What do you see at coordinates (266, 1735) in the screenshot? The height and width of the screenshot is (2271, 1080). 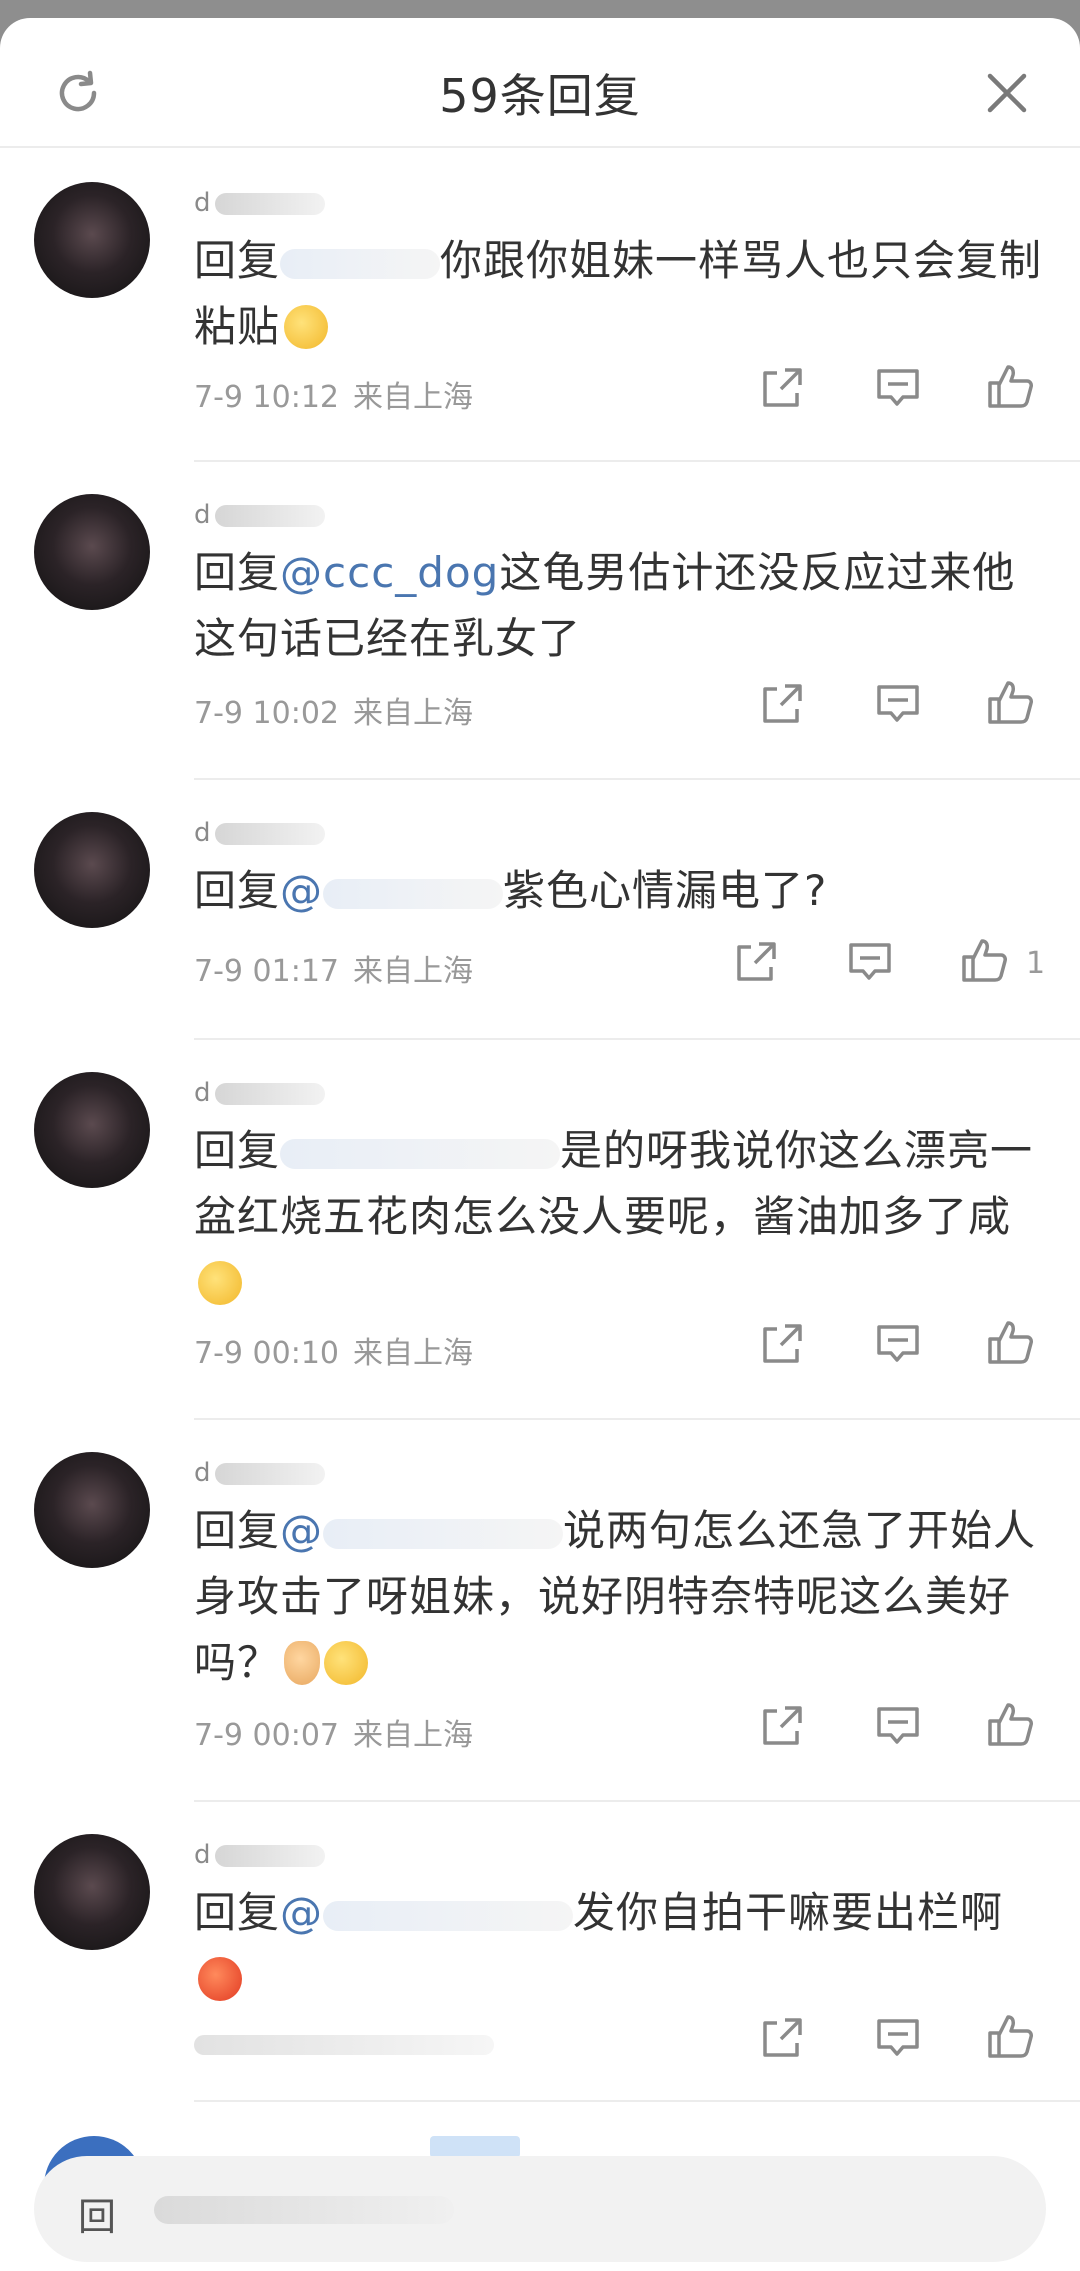 I see `reply-time: 7-9 00:07` at bounding box center [266, 1735].